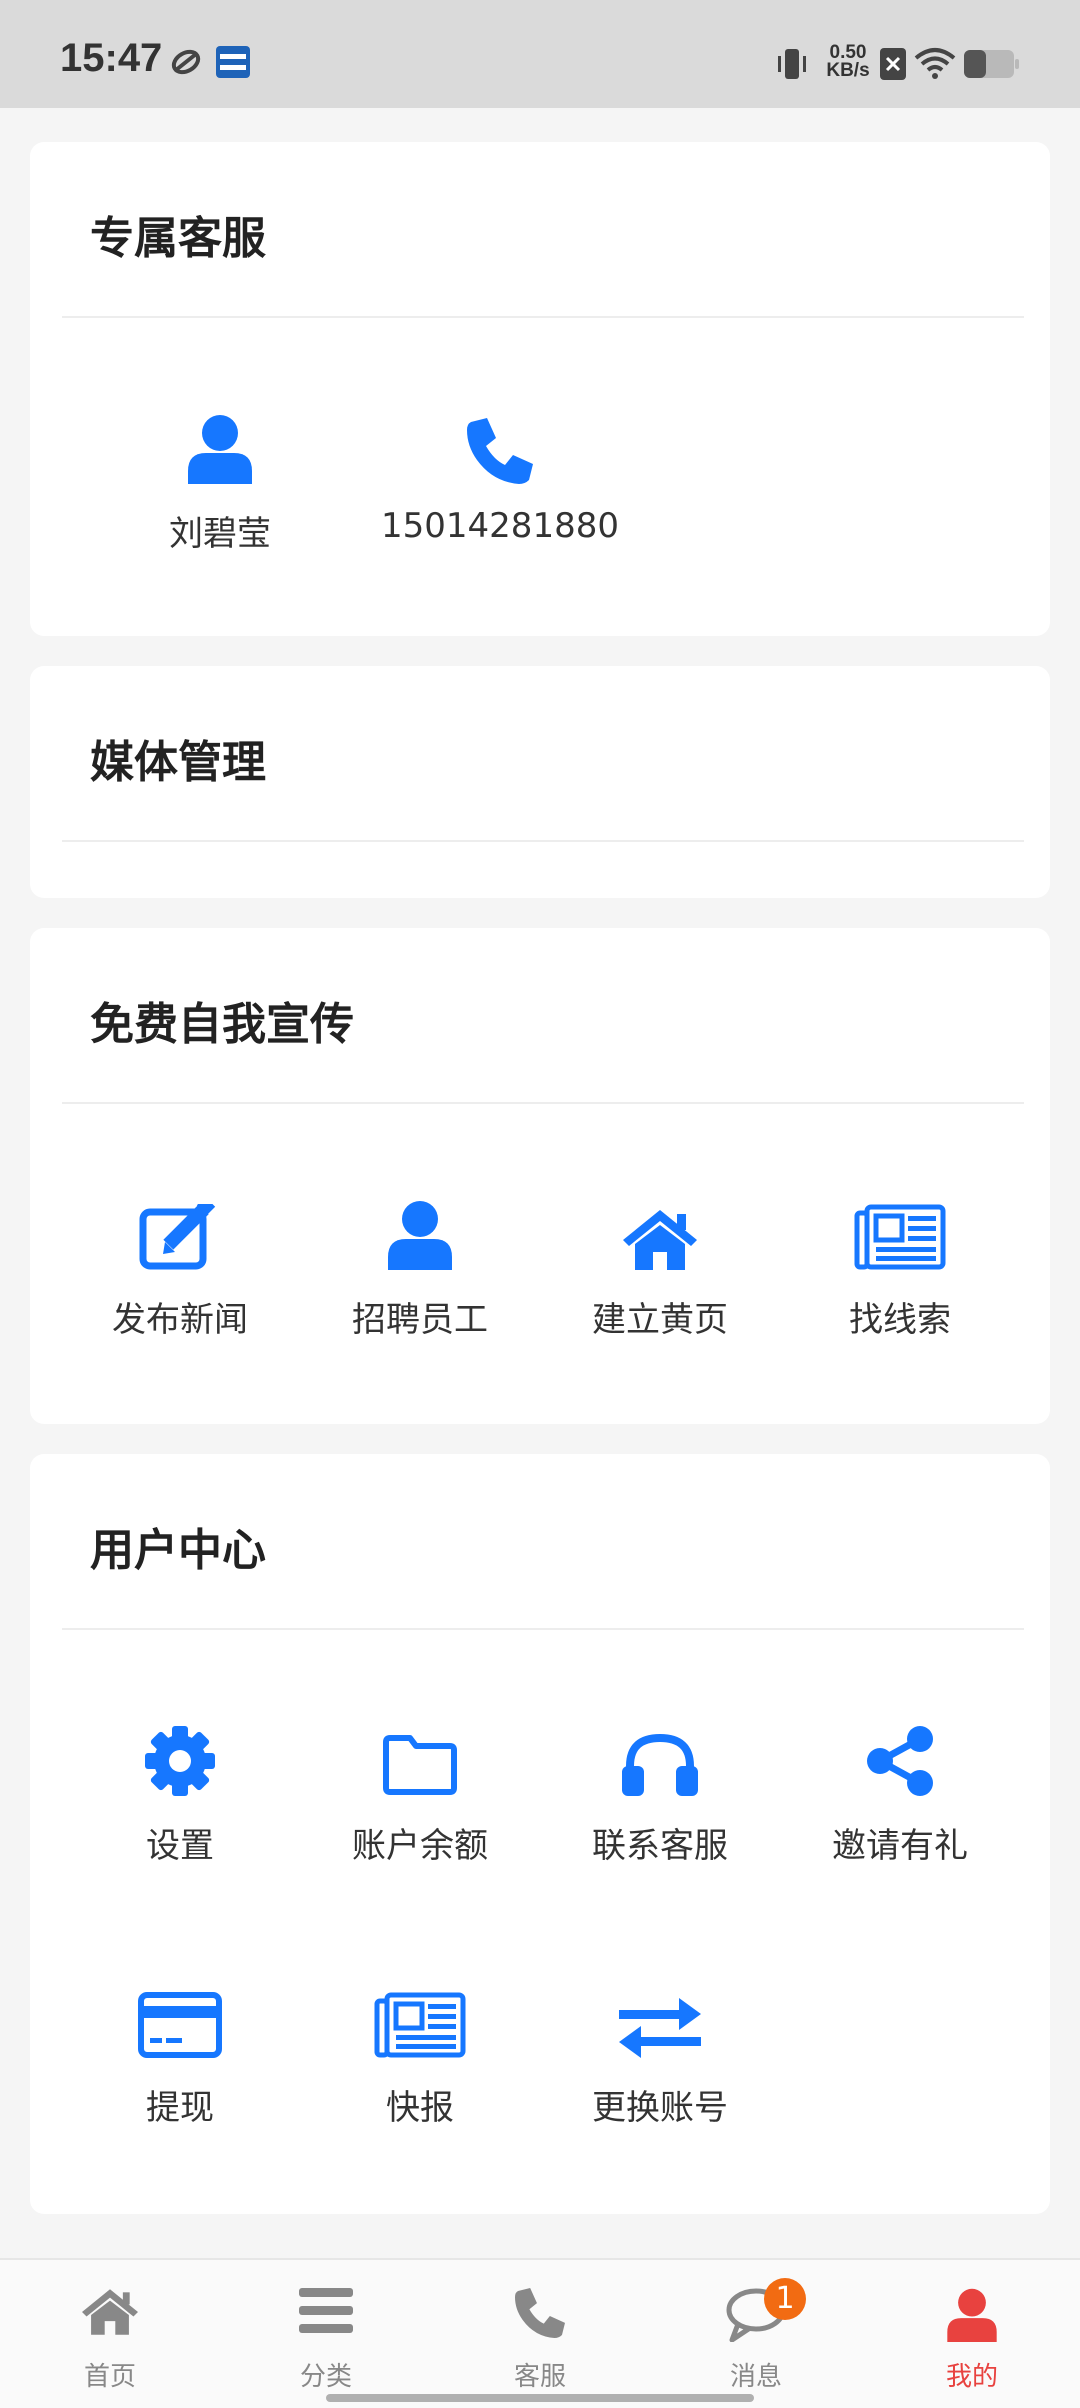 The height and width of the screenshot is (2408, 1080). What do you see at coordinates (755, 2377) in the screenshot?
I see `nav-label: 消息` at bounding box center [755, 2377].